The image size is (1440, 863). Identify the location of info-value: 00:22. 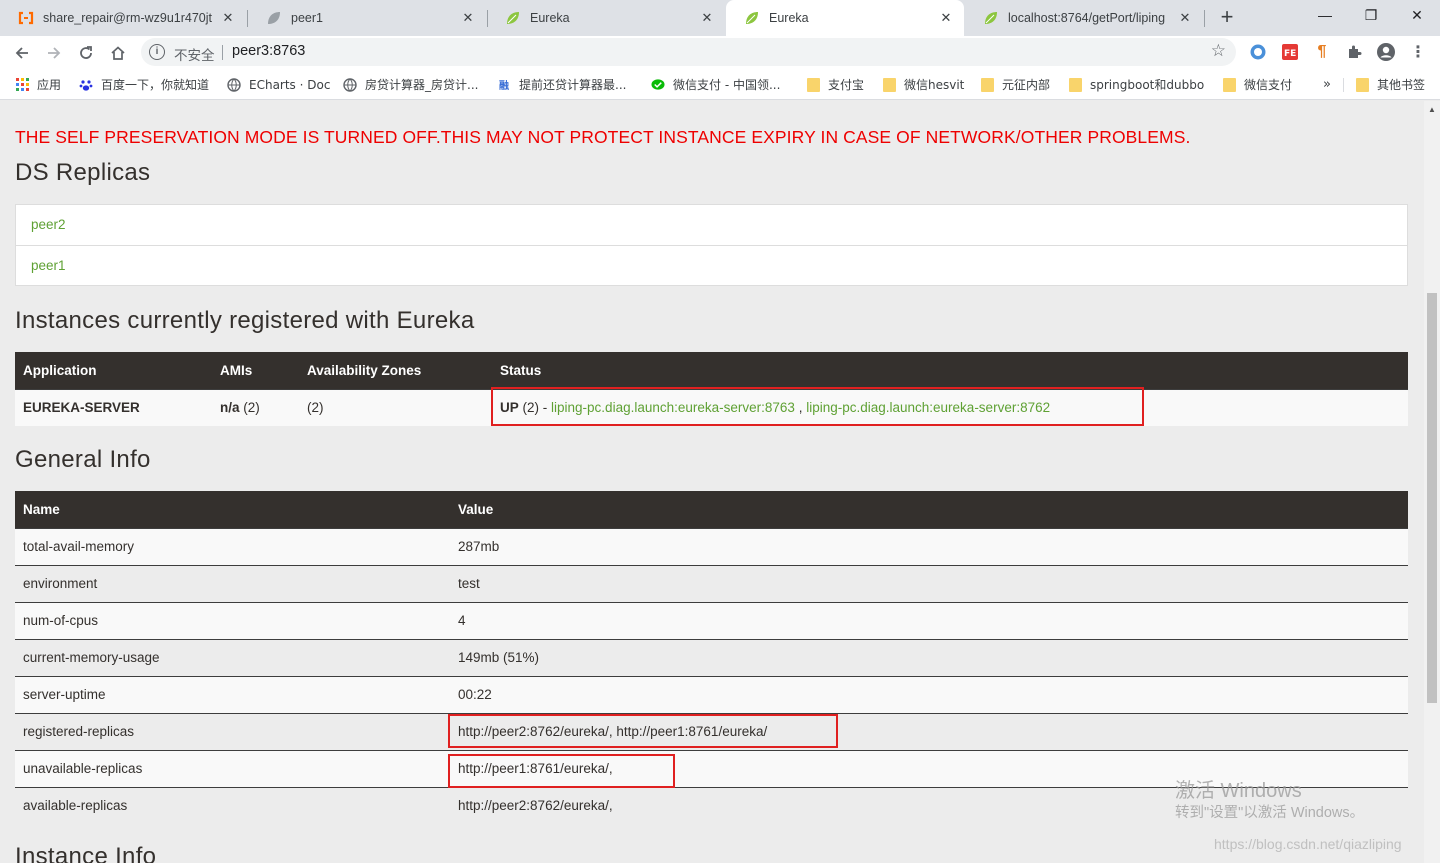
(929, 694).